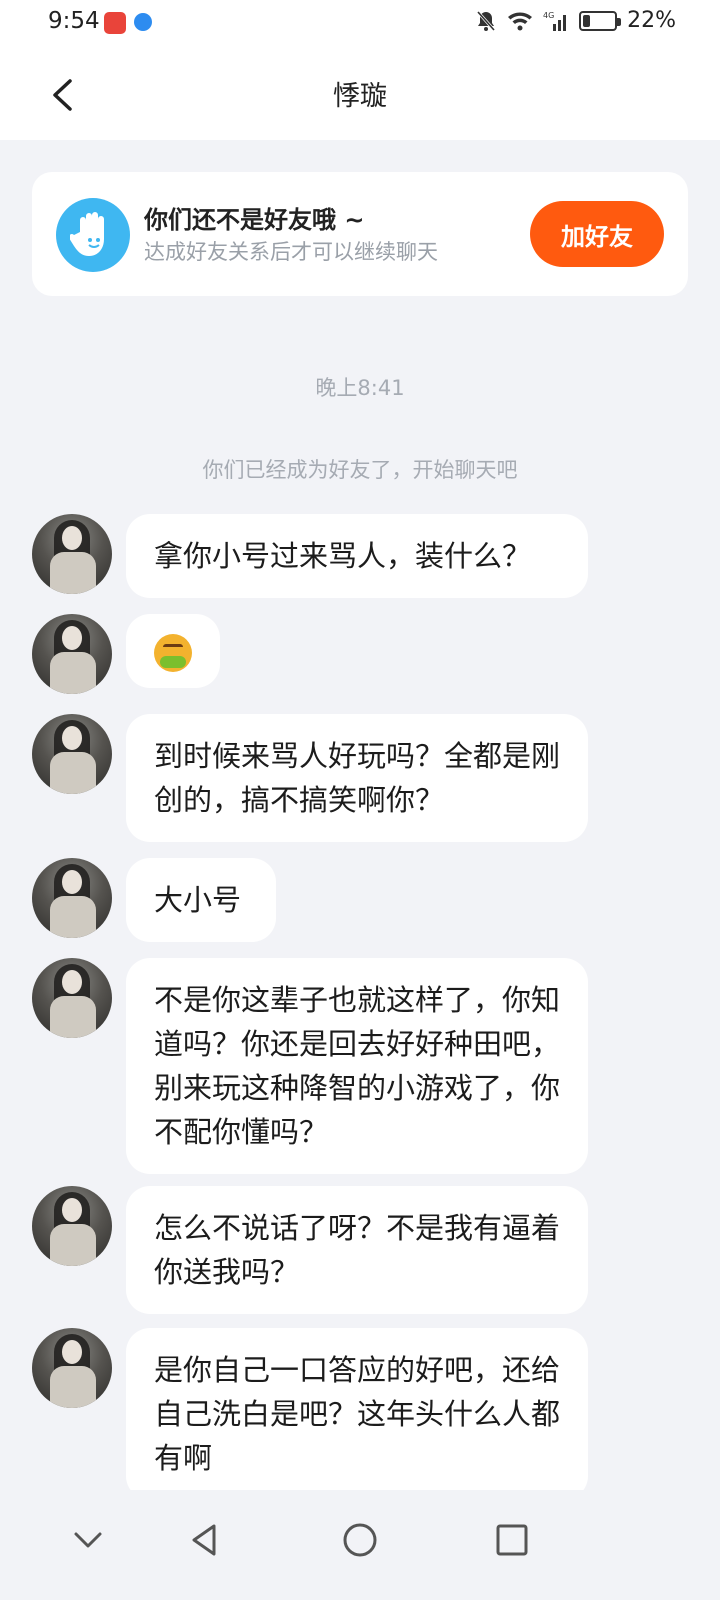 This screenshot has width=720, height=1600. Describe the element at coordinates (206, 1540) in the screenshot. I see `back-triangle-icon` at that location.